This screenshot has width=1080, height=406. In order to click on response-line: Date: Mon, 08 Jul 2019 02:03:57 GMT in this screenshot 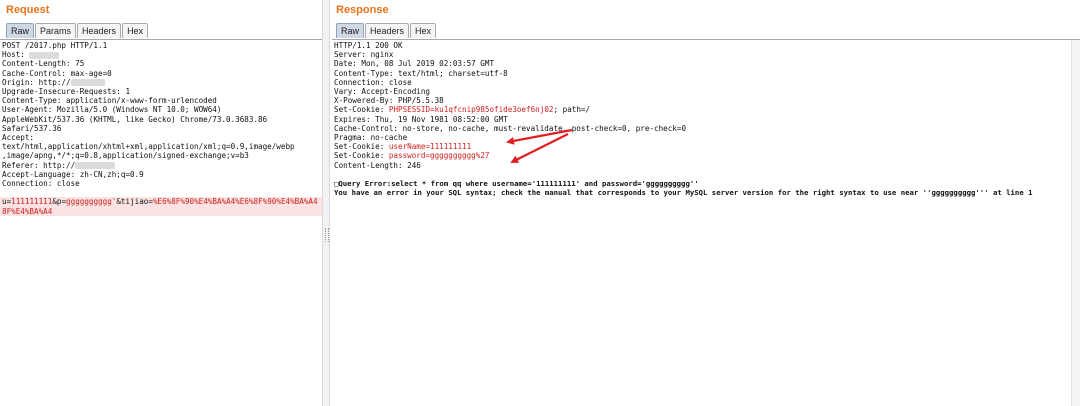, I will do `click(414, 64)`.